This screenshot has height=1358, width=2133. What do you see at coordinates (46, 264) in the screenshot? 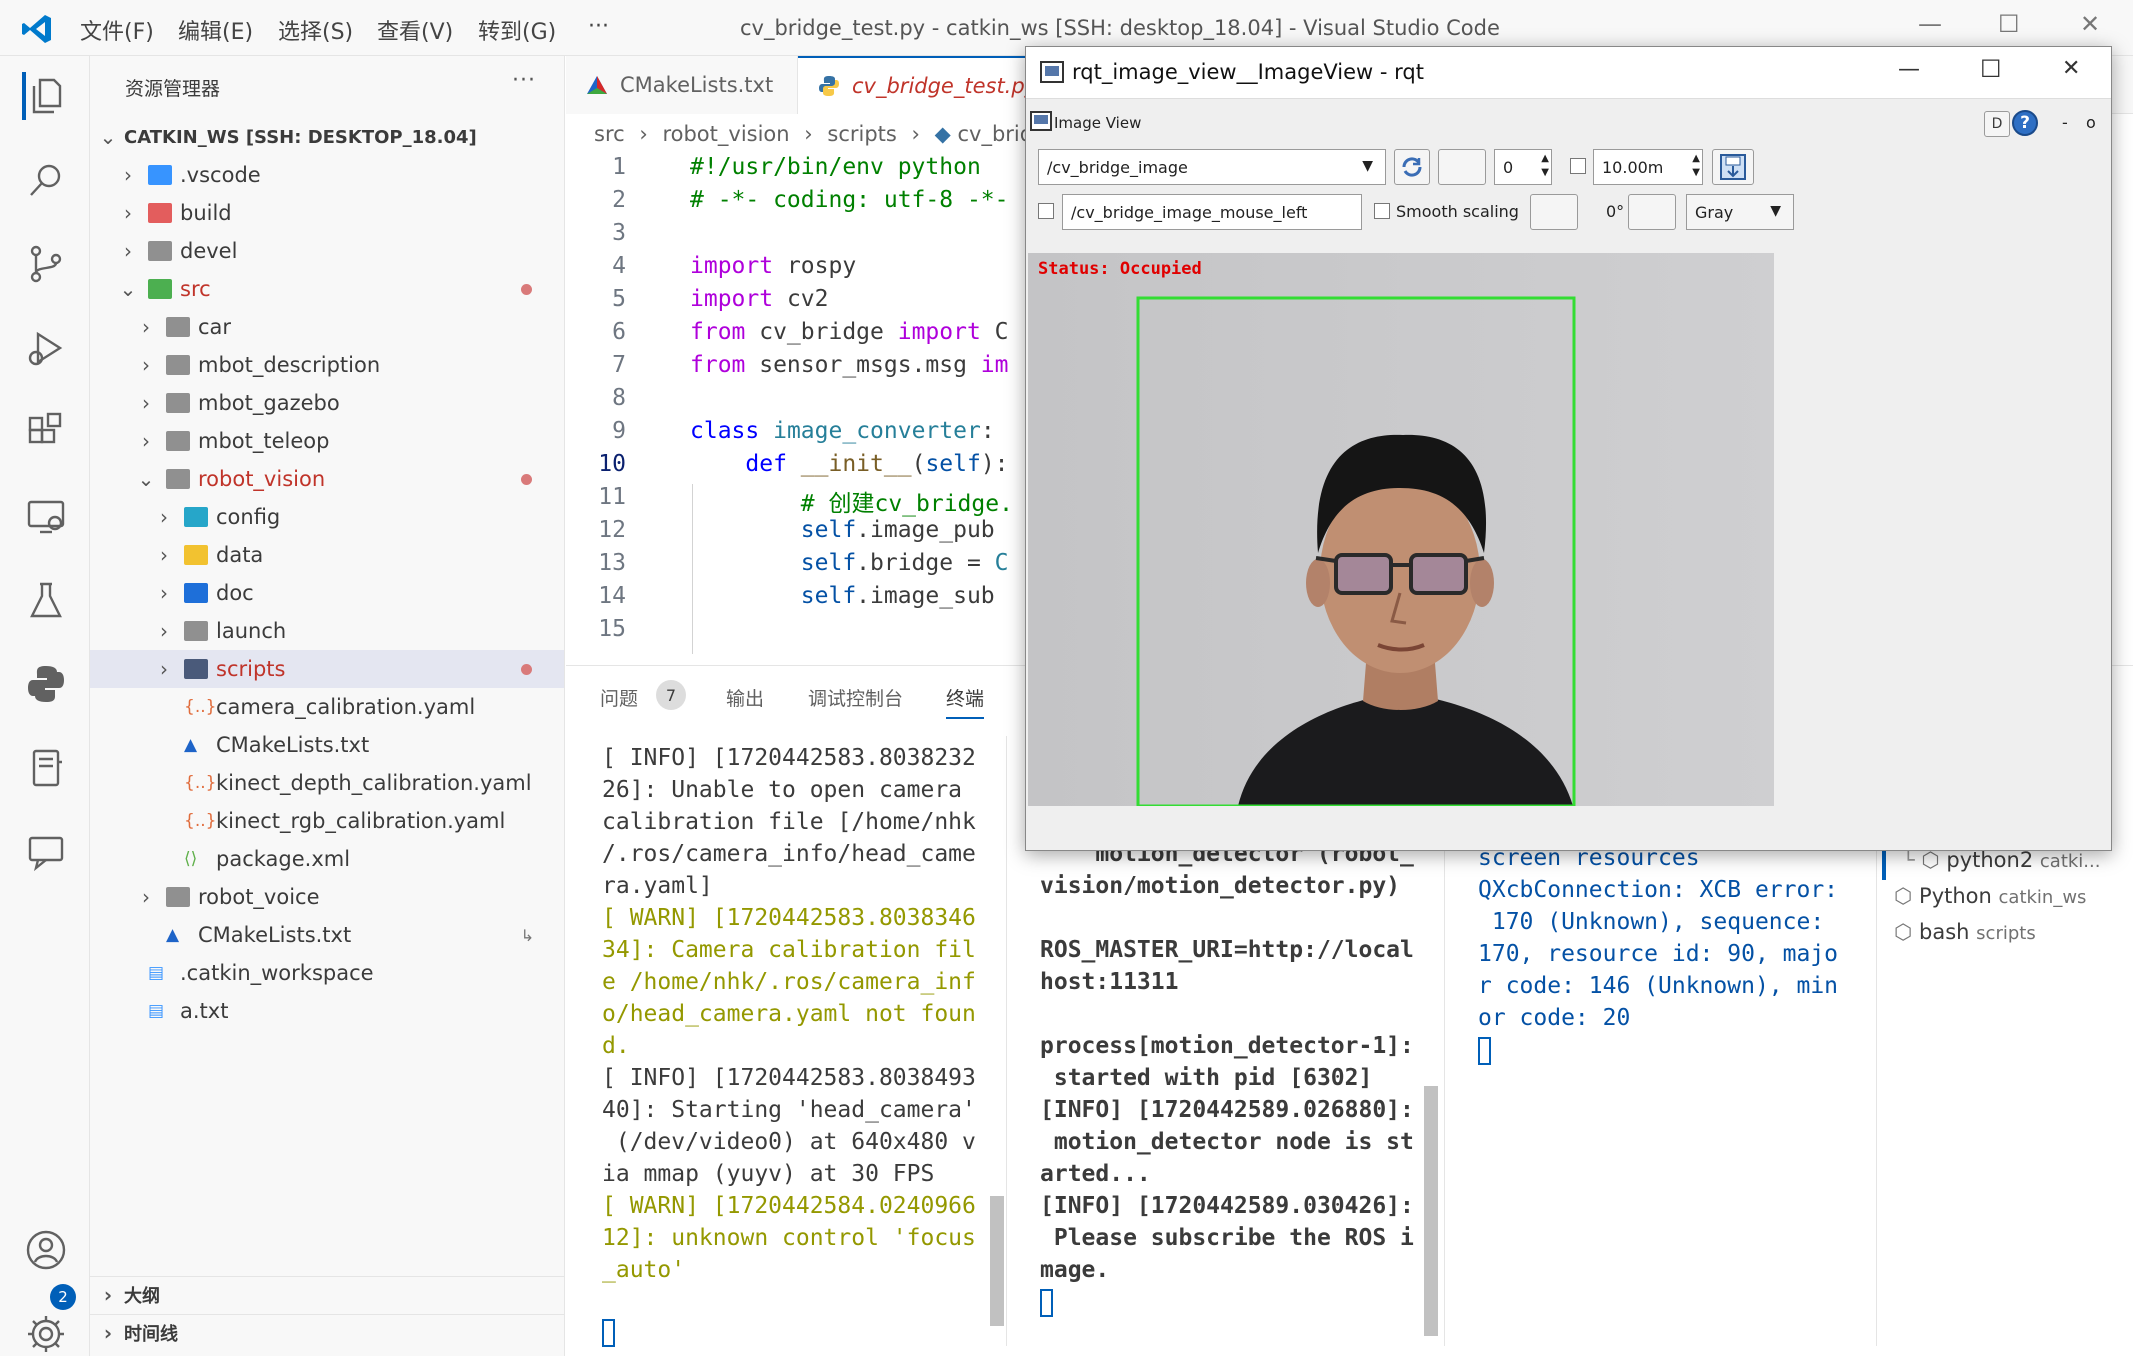
I see `source-control-icon` at bounding box center [46, 264].